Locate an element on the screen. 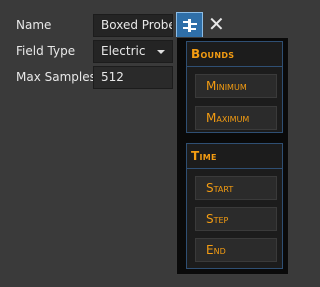 The image size is (320, 287). column-toggle-icon is located at coordinates (190, 25).